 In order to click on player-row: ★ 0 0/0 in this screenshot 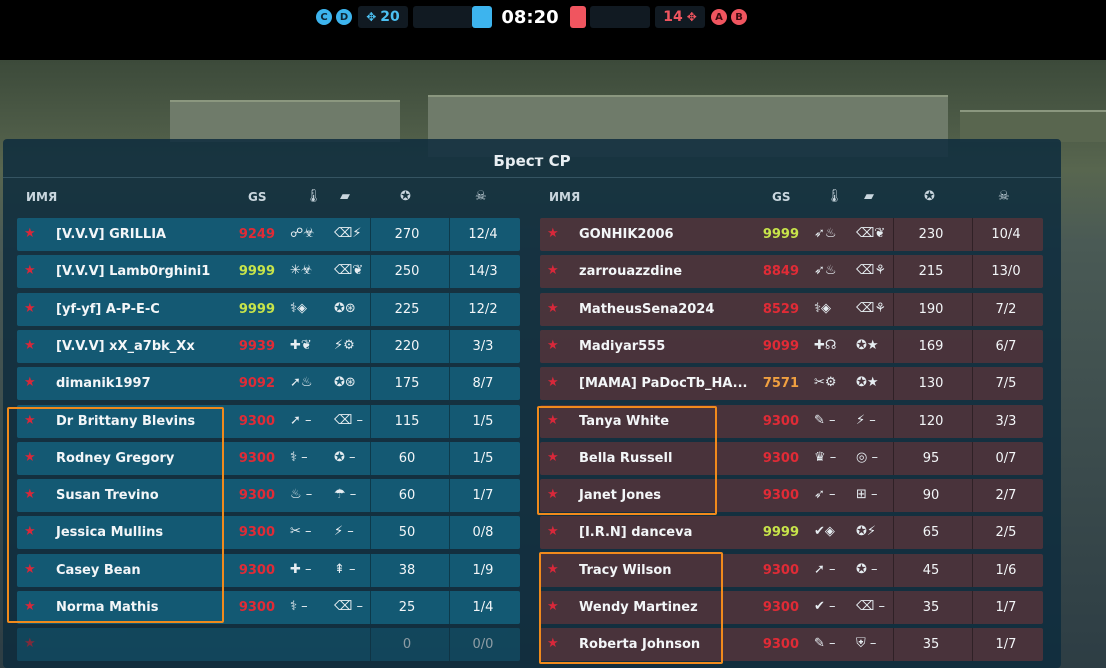, I will do `click(268, 645)`.